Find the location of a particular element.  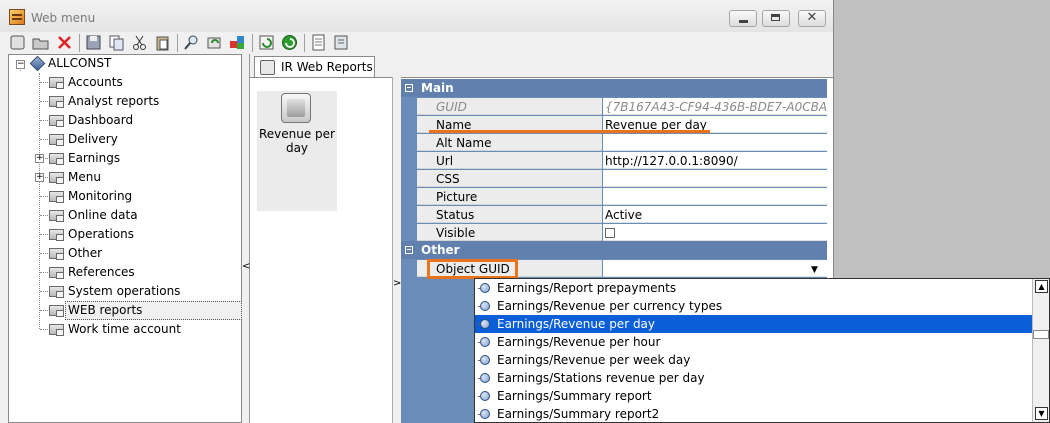

property-row-alt-name: Alt Name is located at coordinates (622, 143).